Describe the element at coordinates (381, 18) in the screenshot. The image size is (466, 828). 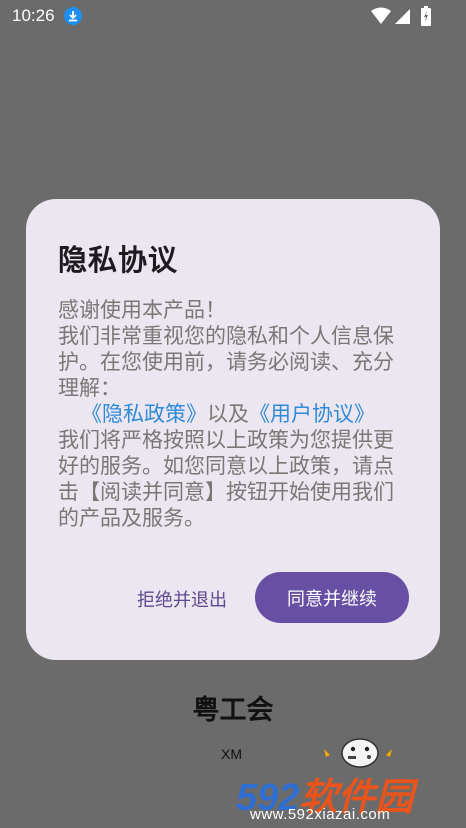
I see `wifi-icon` at that location.